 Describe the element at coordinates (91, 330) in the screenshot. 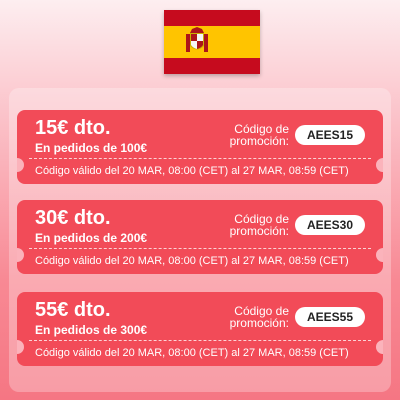

I see `minimum-order: En pedidos de 300€` at that location.